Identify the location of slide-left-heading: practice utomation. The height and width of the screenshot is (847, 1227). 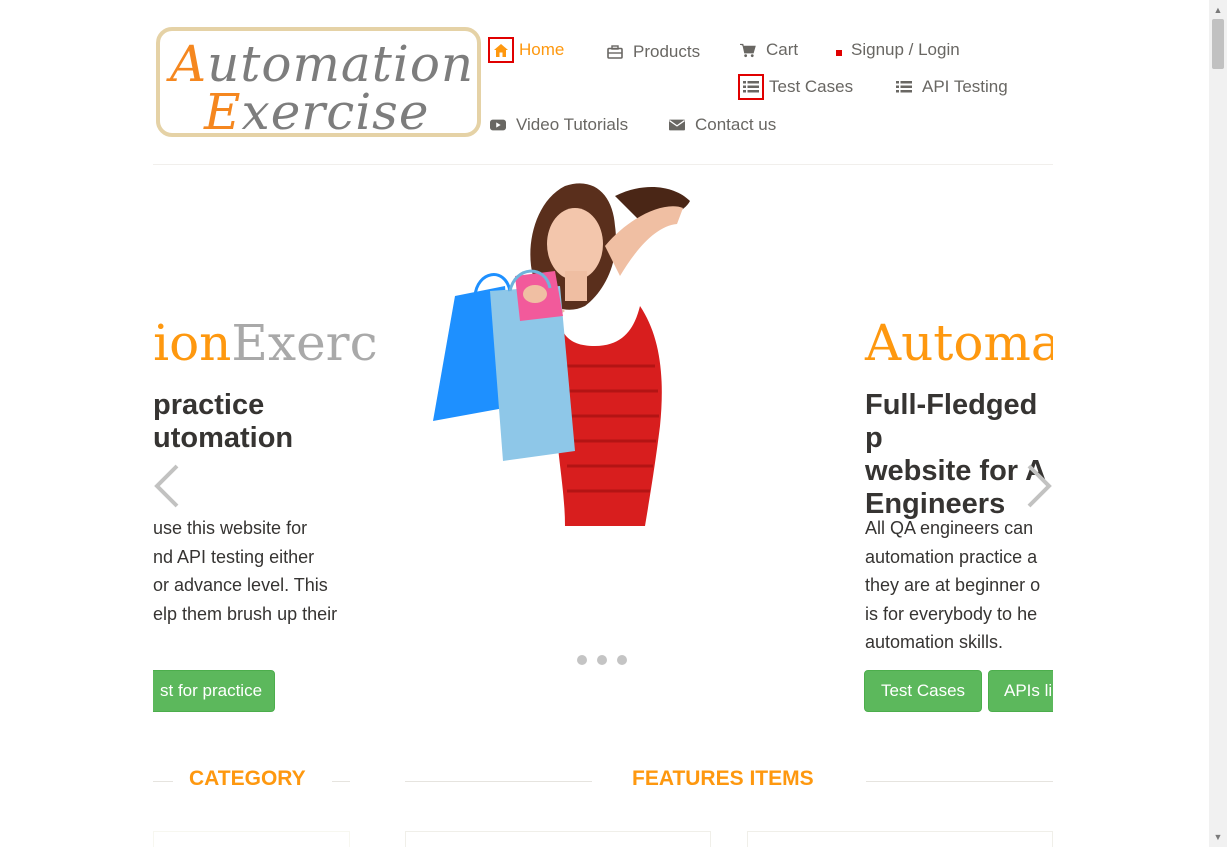
(223, 421).